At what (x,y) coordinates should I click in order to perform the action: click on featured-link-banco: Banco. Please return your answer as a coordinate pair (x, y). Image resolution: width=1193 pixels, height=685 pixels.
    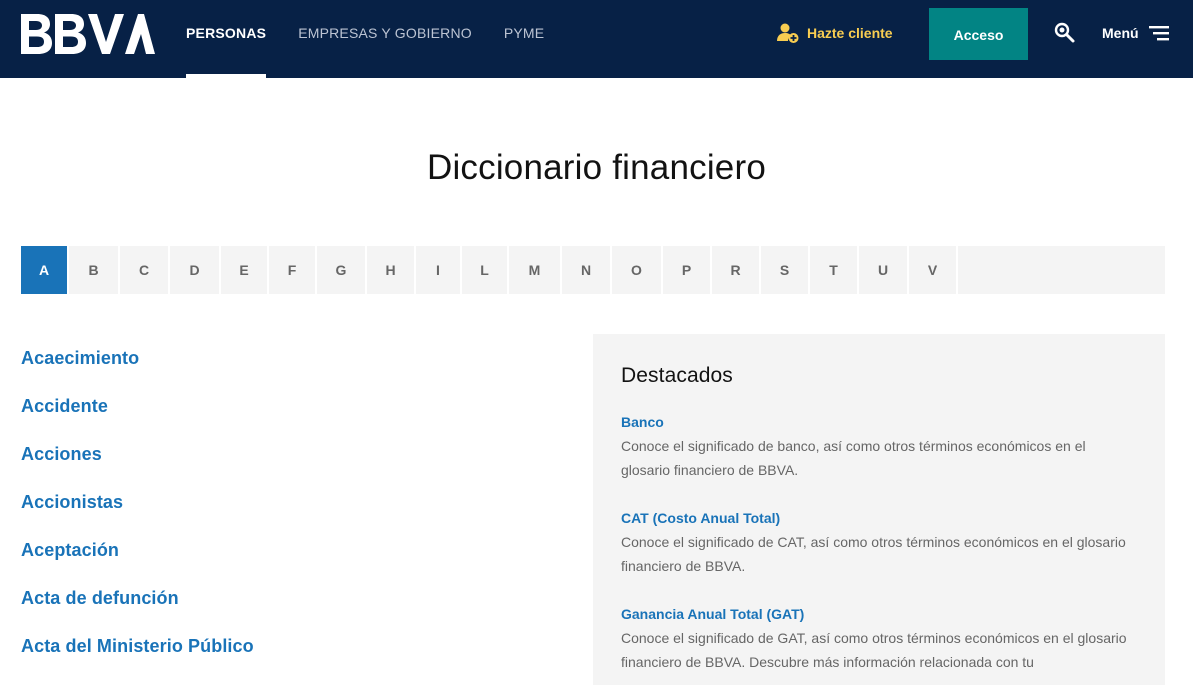
    Looking at the image, I should click on (879, 422).